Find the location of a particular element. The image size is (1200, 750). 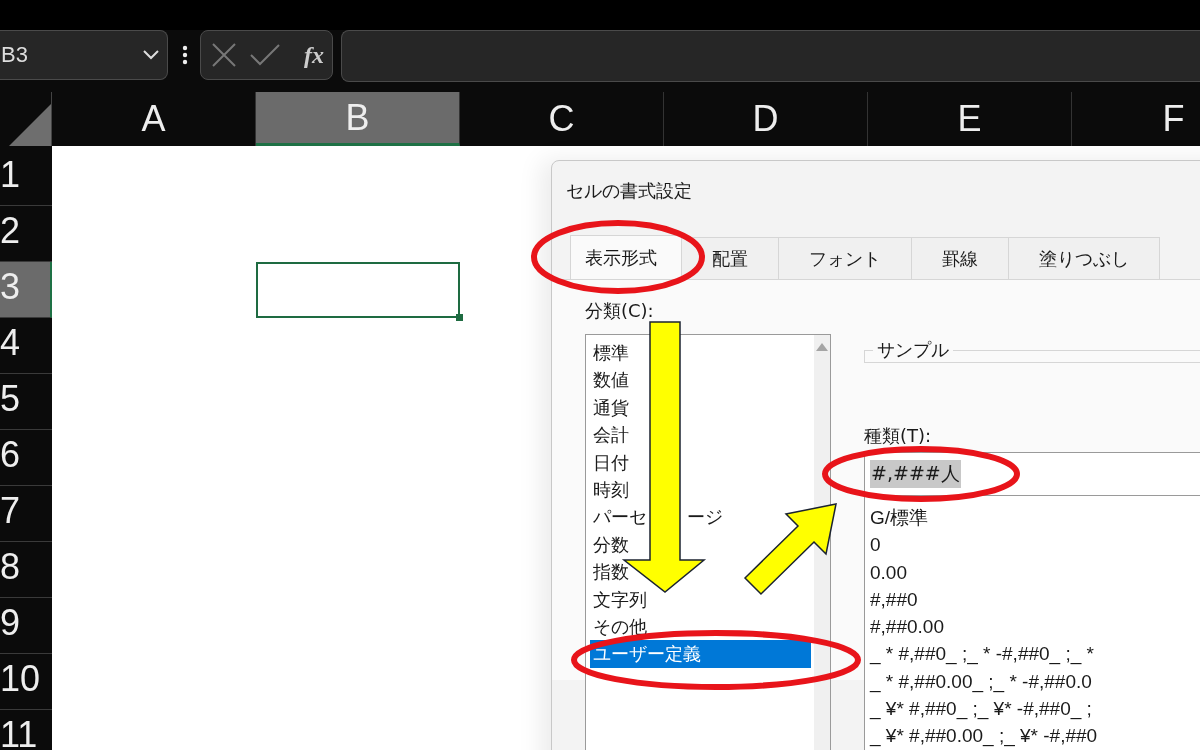

category-item: 文字列 is located at coordinates (618, 599).